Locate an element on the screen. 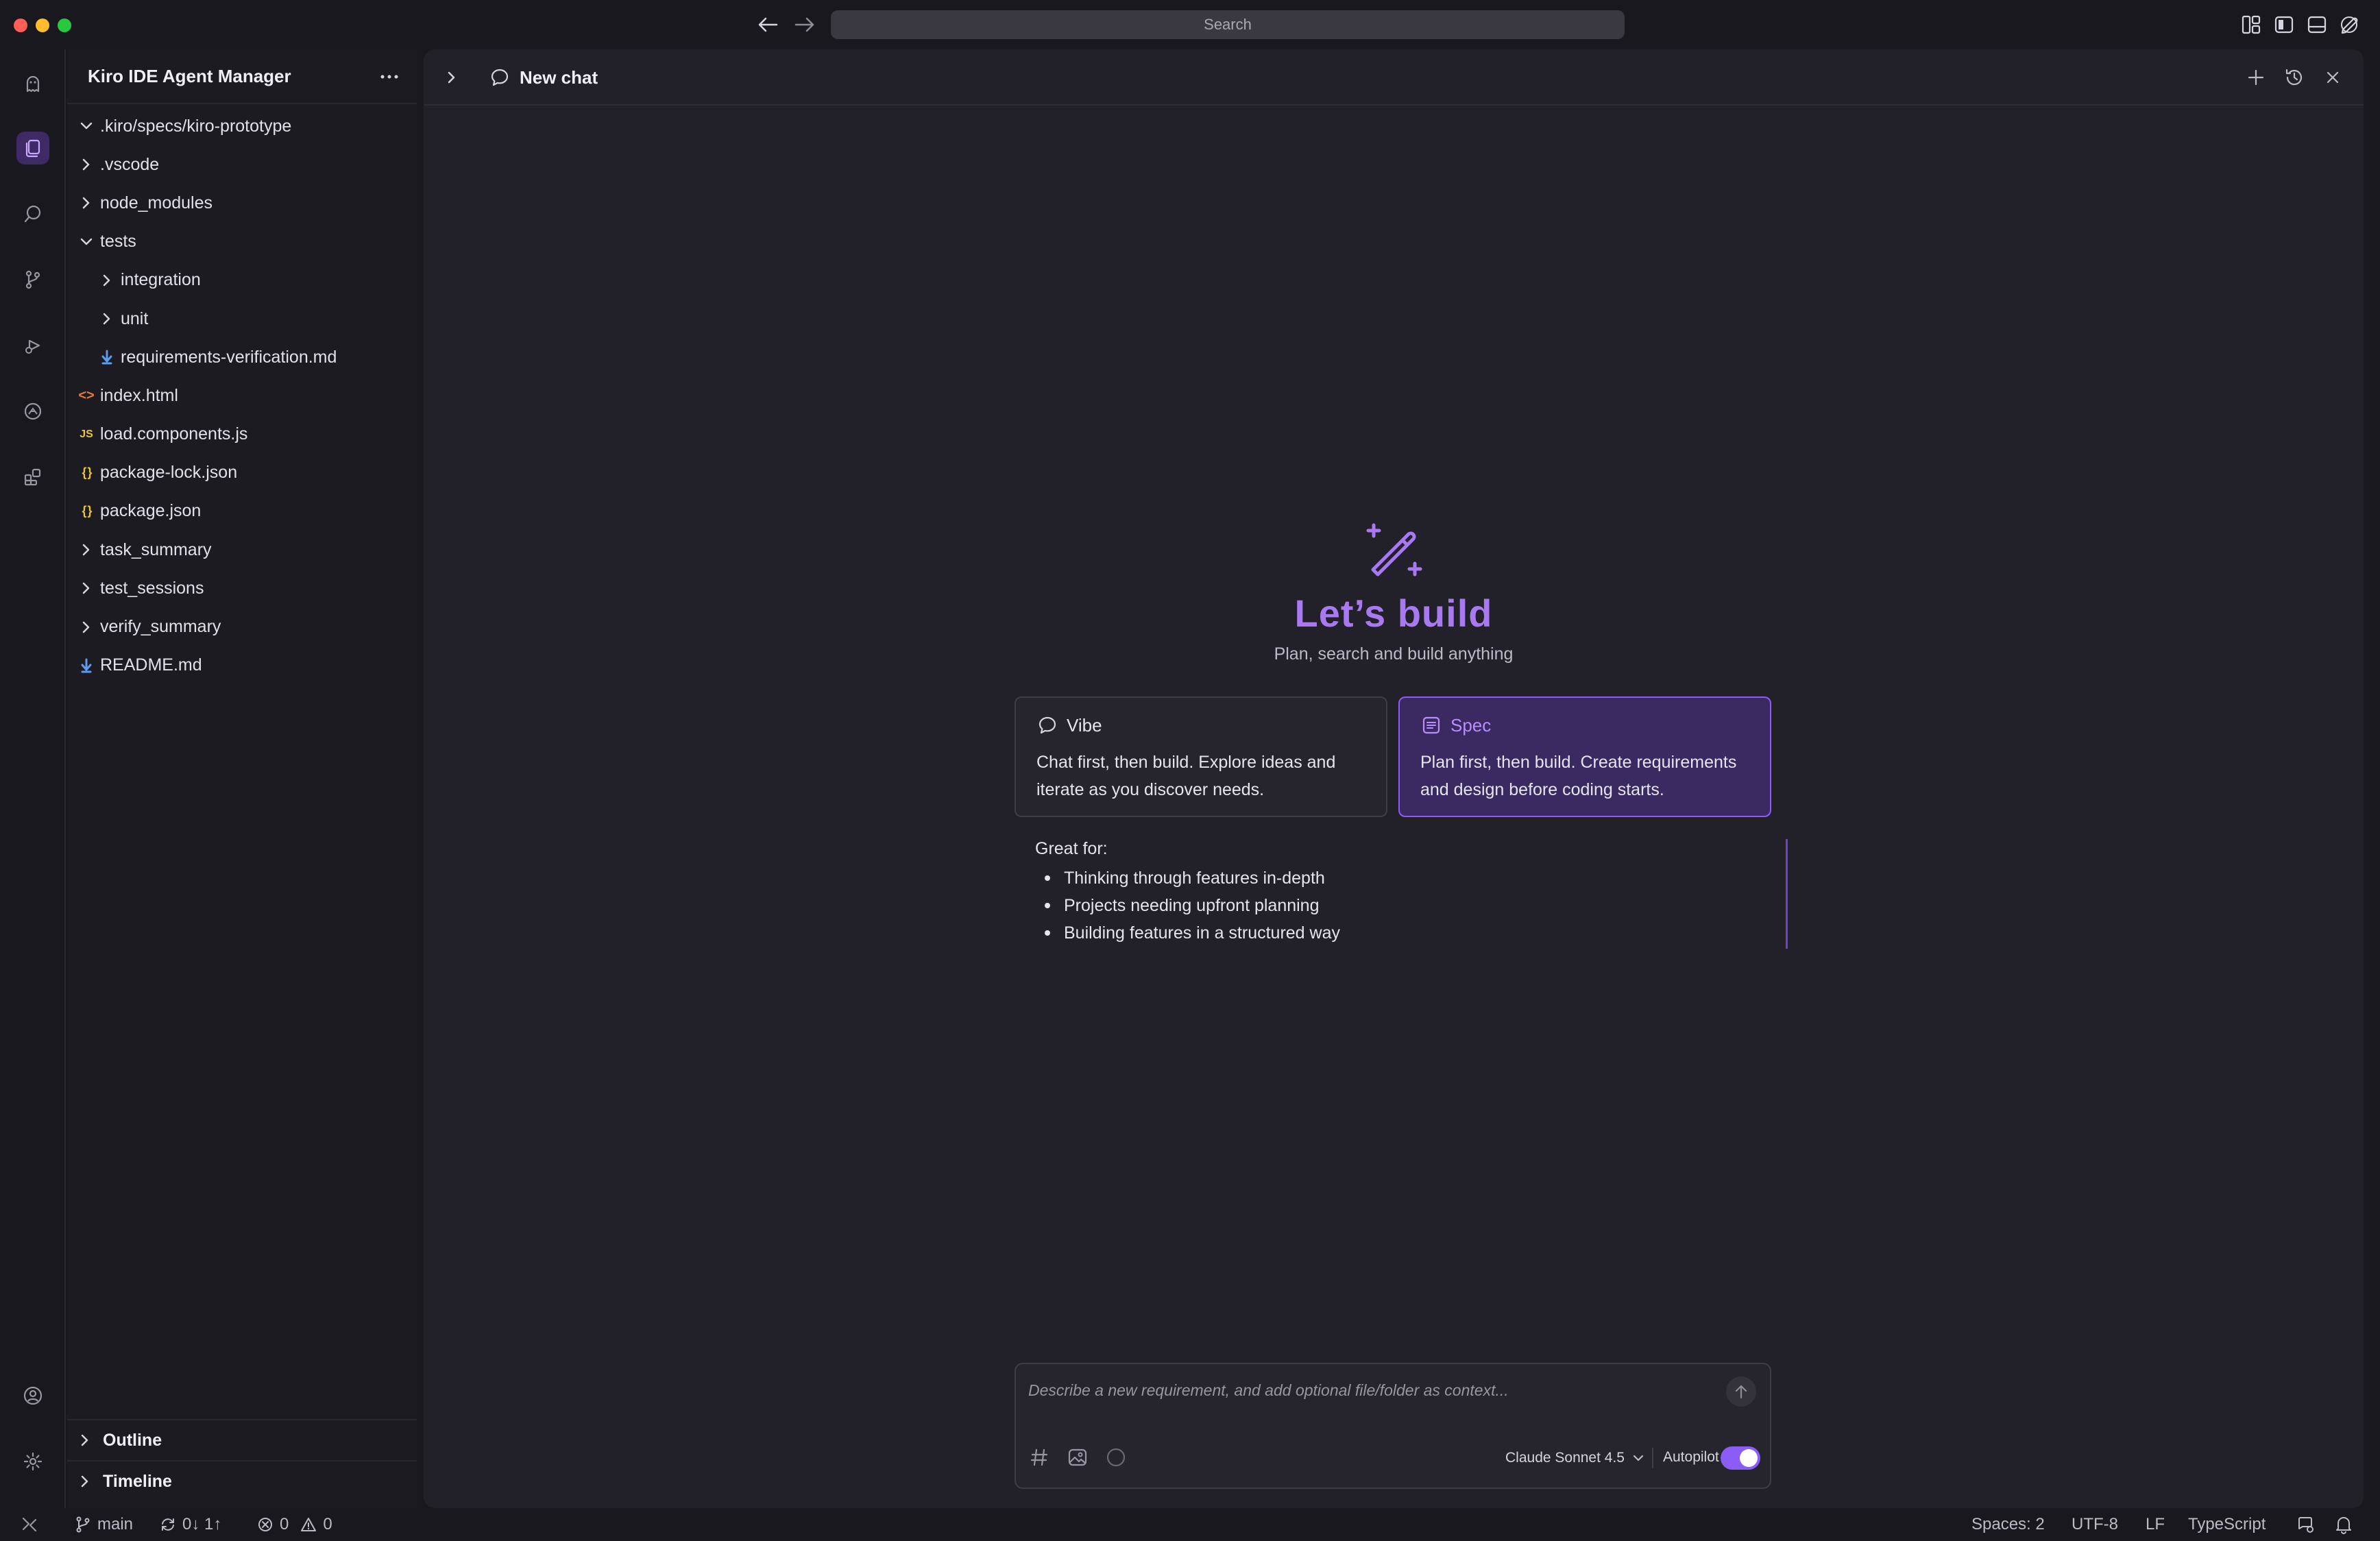  forward-button is located at coordinates (804, 24).